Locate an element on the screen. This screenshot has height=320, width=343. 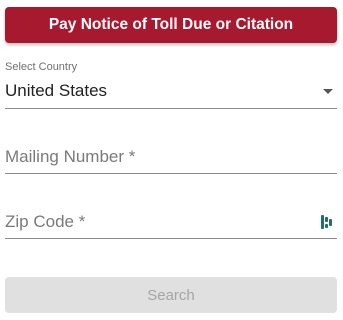
country-select-label: Select Country is located at coordinates (41, 67).